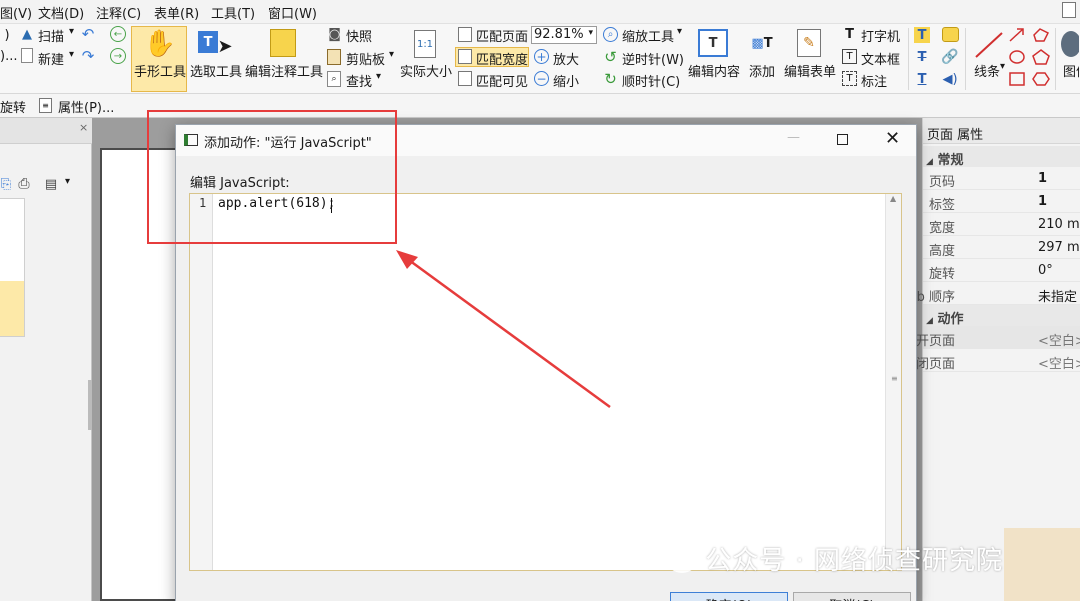 The width and height of the screenshot is (1080, 601). I want to click on new-dropdown-icon: ▾, so click(71, 54).